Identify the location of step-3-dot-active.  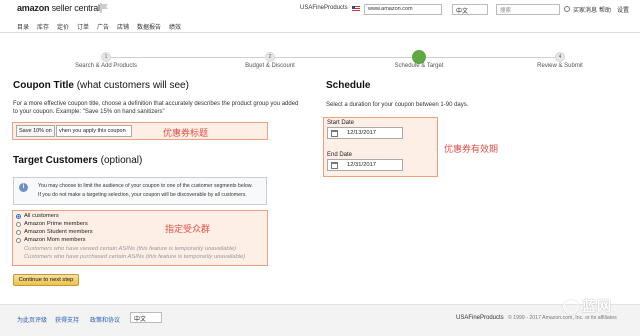
(419, 57).